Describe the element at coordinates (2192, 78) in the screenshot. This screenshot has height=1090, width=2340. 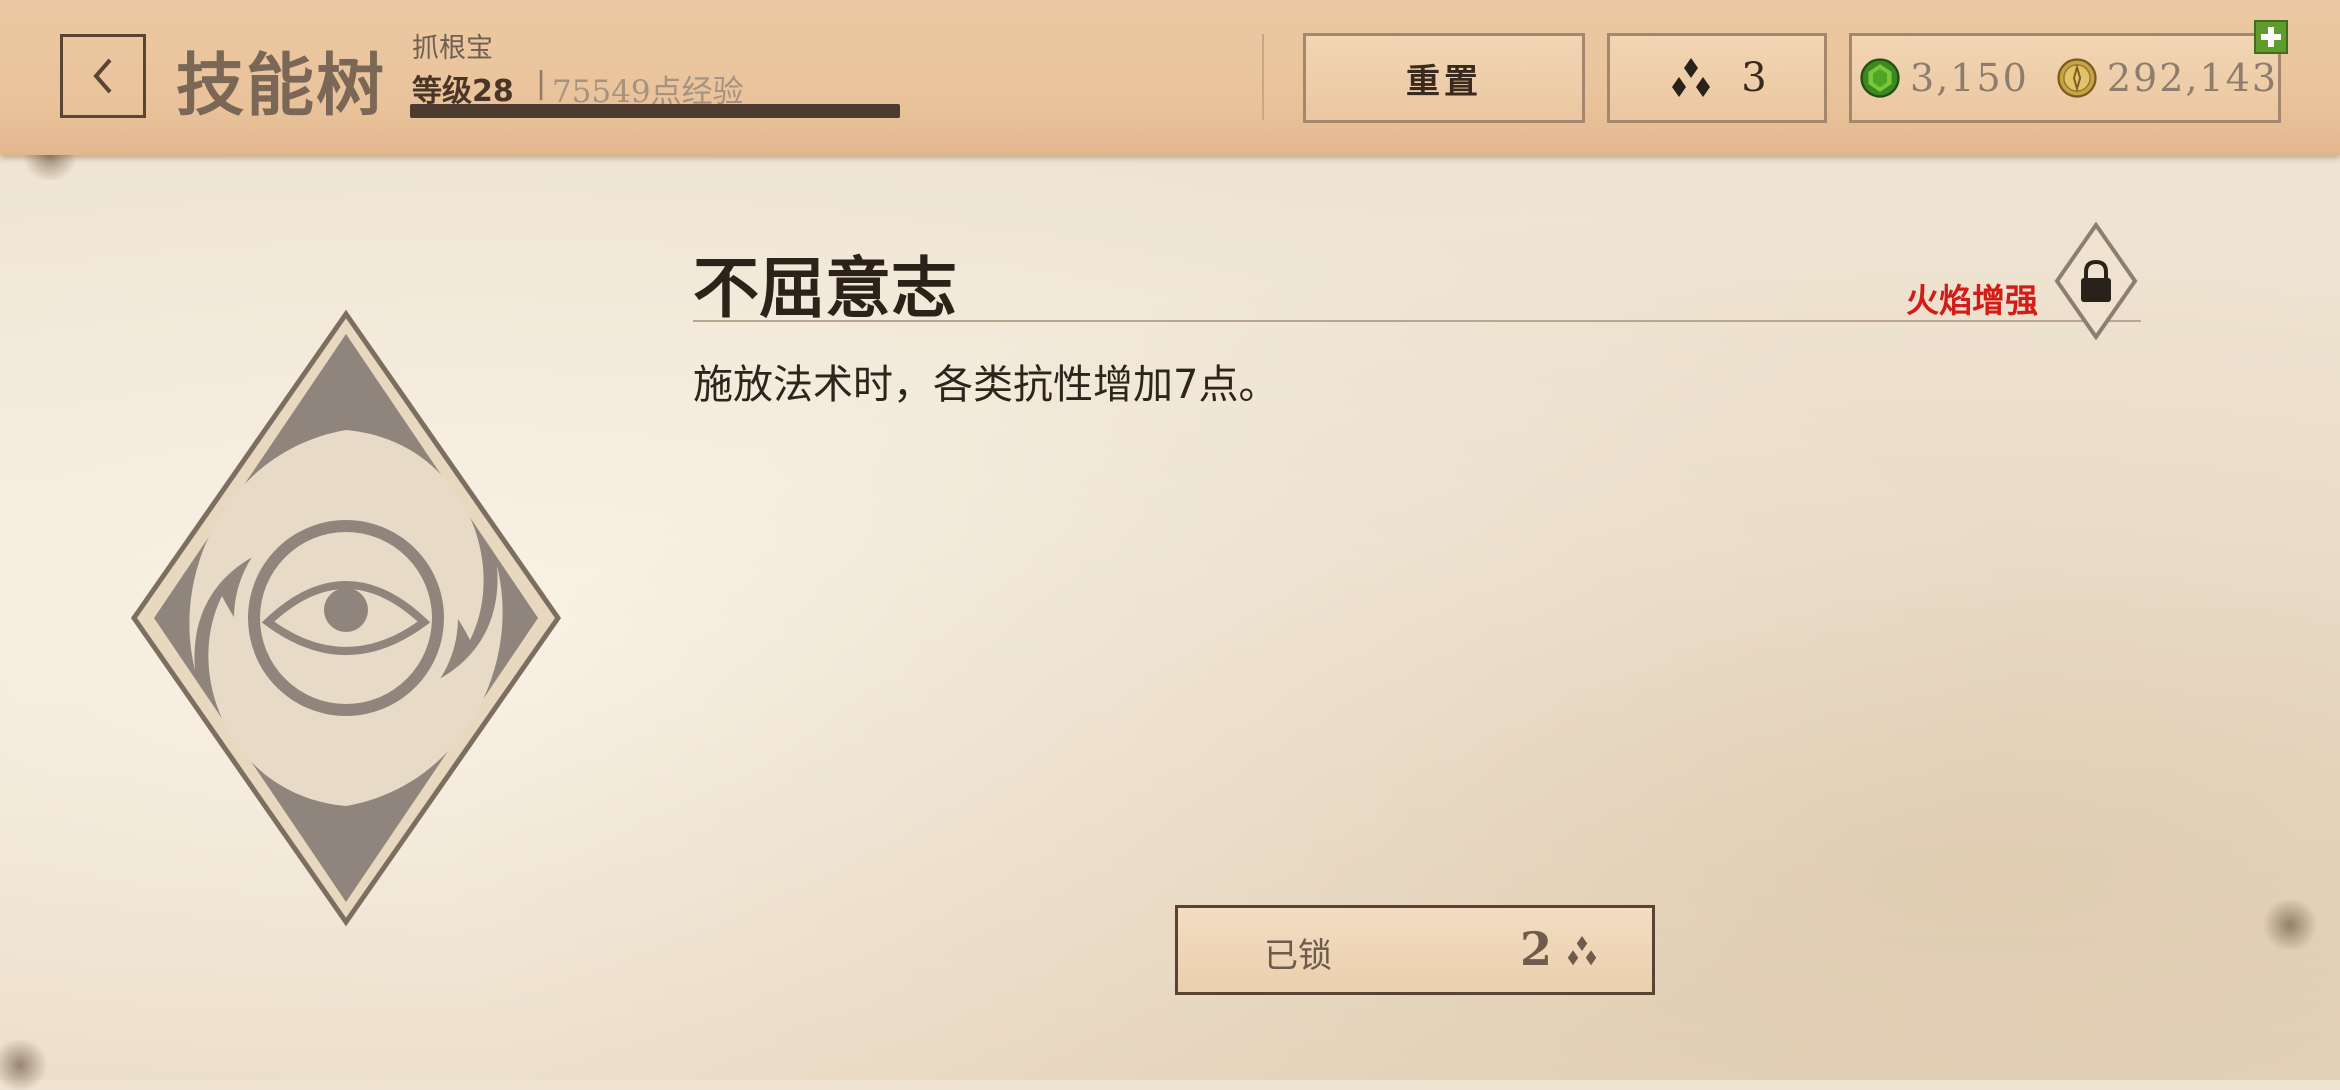
I see `gold-count: 292,143` at that location.